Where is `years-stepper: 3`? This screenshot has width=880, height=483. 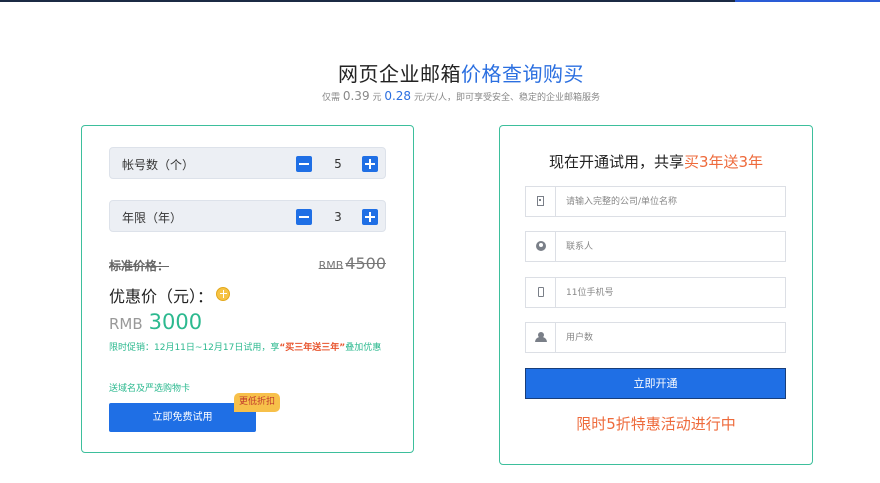 years-stepper: 3 is located at coordinates (339, 217).